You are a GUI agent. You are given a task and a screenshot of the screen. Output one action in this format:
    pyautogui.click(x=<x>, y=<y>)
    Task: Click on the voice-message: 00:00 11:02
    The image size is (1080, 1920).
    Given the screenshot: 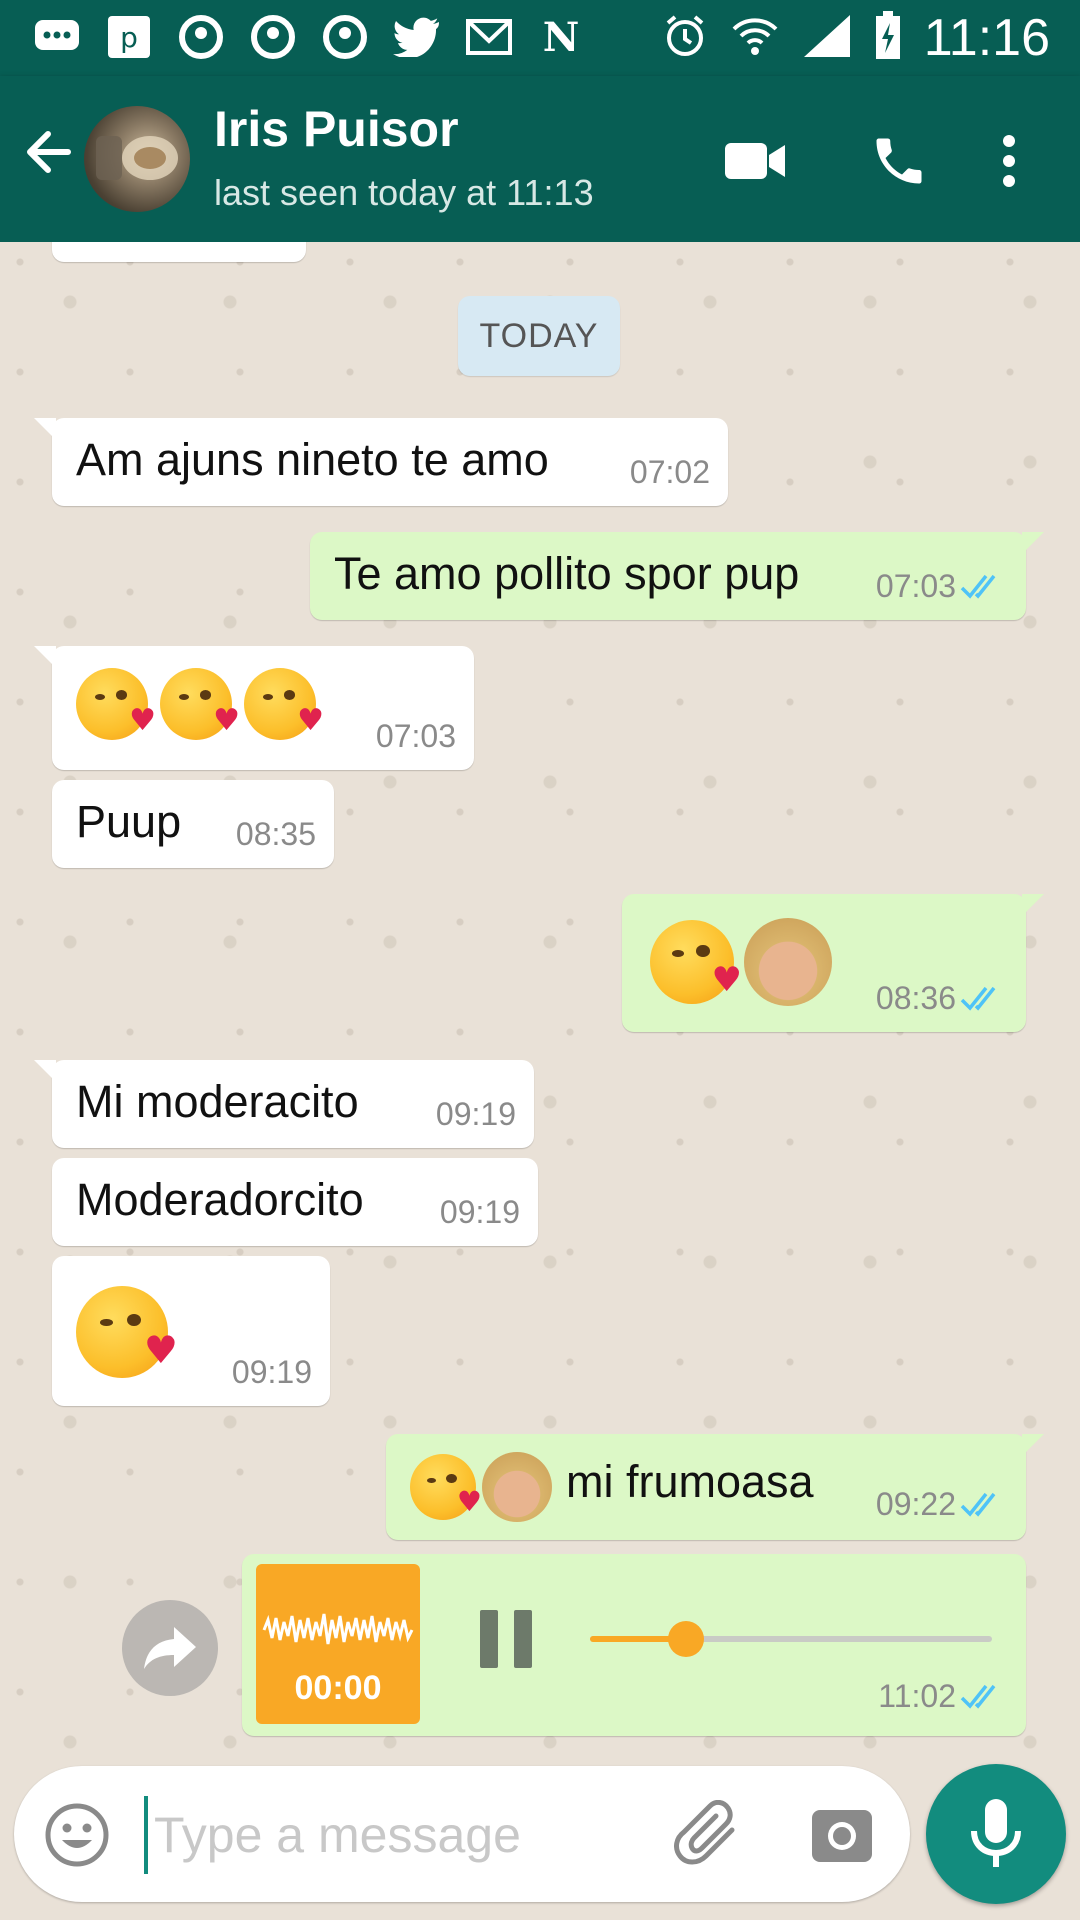 What is the action you would take?
    pyautogui.click(x=634, y=1645)
    